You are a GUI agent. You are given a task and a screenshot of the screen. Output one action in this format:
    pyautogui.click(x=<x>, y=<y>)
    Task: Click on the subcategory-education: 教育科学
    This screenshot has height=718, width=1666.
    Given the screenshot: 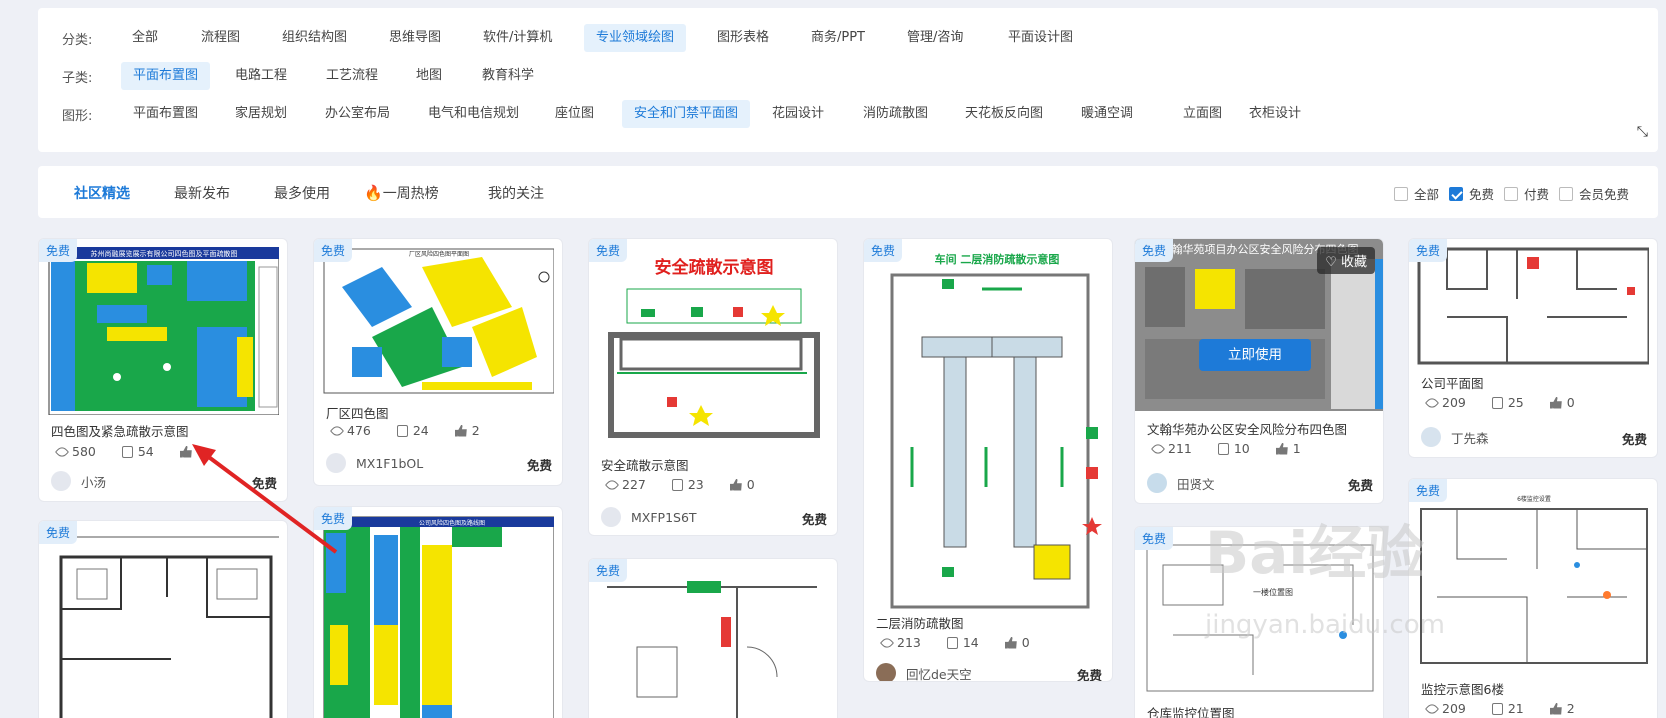 What is the action you would take?
    pyautogui.click(x=508, y=76)
    